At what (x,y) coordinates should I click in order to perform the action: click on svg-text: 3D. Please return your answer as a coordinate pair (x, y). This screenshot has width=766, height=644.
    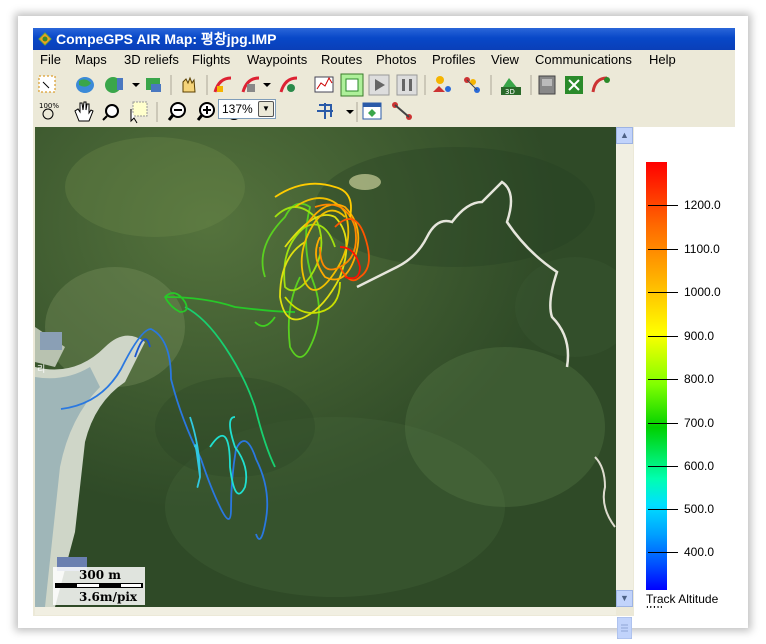
    Looking at the image, I should click on (510, 92).